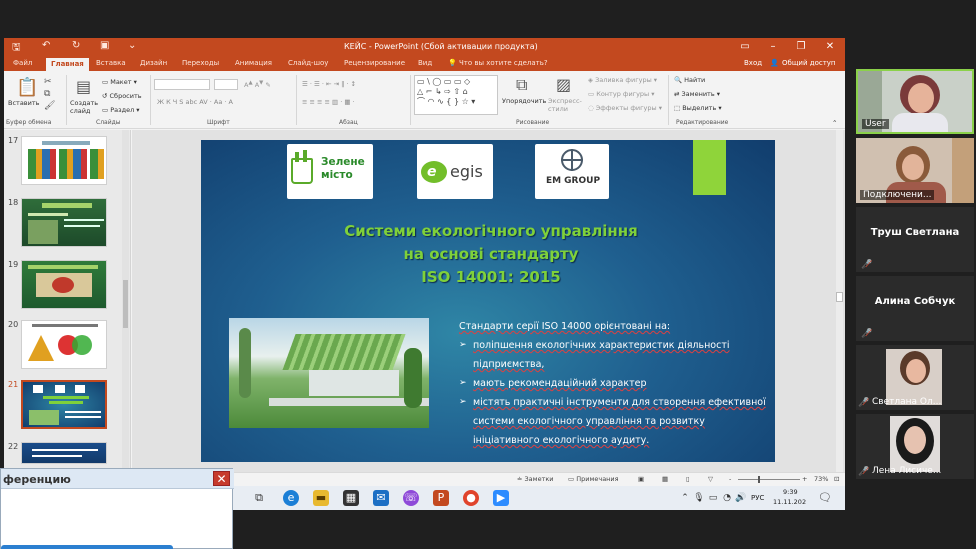  I want to click on language-indicator: РУС, so click(757, 498).